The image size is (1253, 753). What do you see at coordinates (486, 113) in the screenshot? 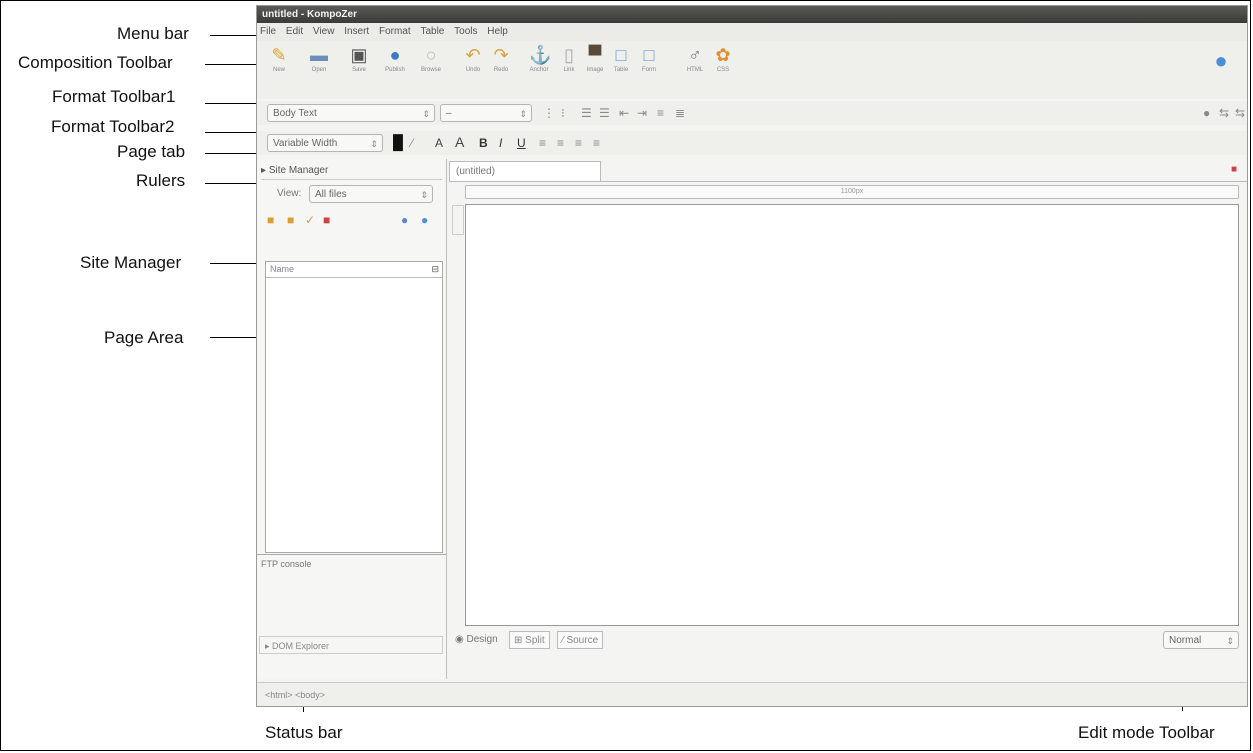
I see `text-color-select: – ⇕` at bounding box center [486, 113].